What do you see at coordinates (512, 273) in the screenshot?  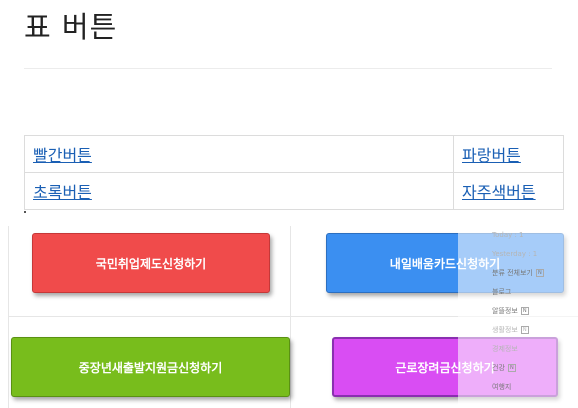 I see `sidebar-item-label: 분류 전체보기` at bounding box center [512, 273].